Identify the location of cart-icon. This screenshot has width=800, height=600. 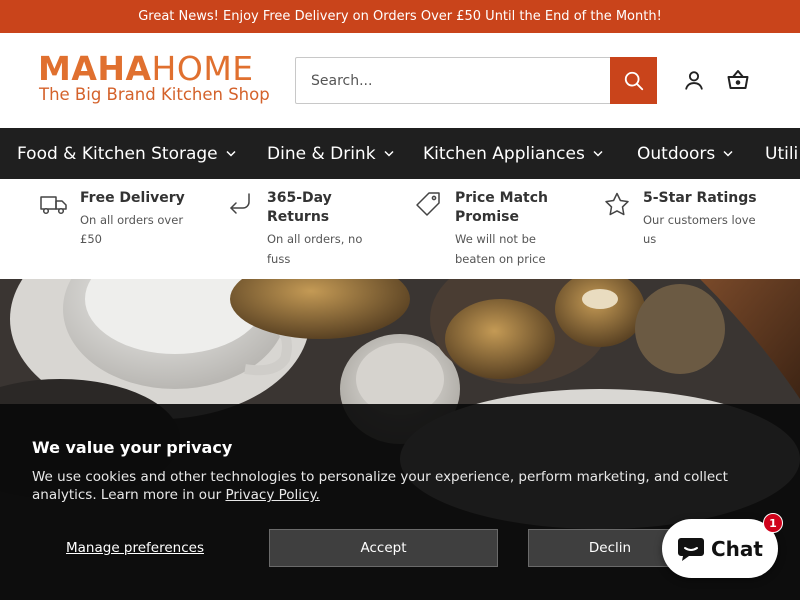
(738, 80).